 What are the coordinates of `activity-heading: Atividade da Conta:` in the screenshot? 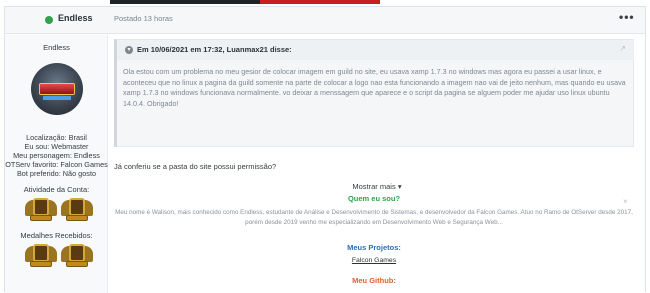 It's located at (56, 189).